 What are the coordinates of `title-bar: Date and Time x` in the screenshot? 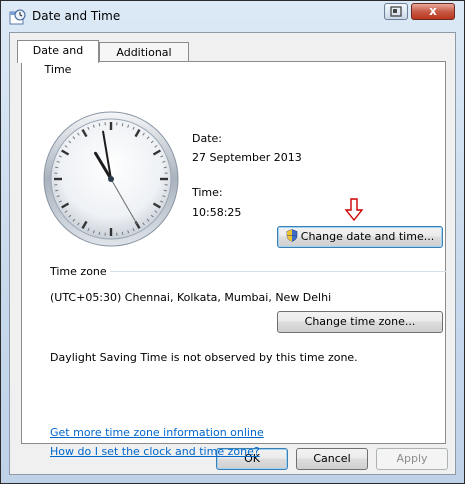 It's located at (232, 16).